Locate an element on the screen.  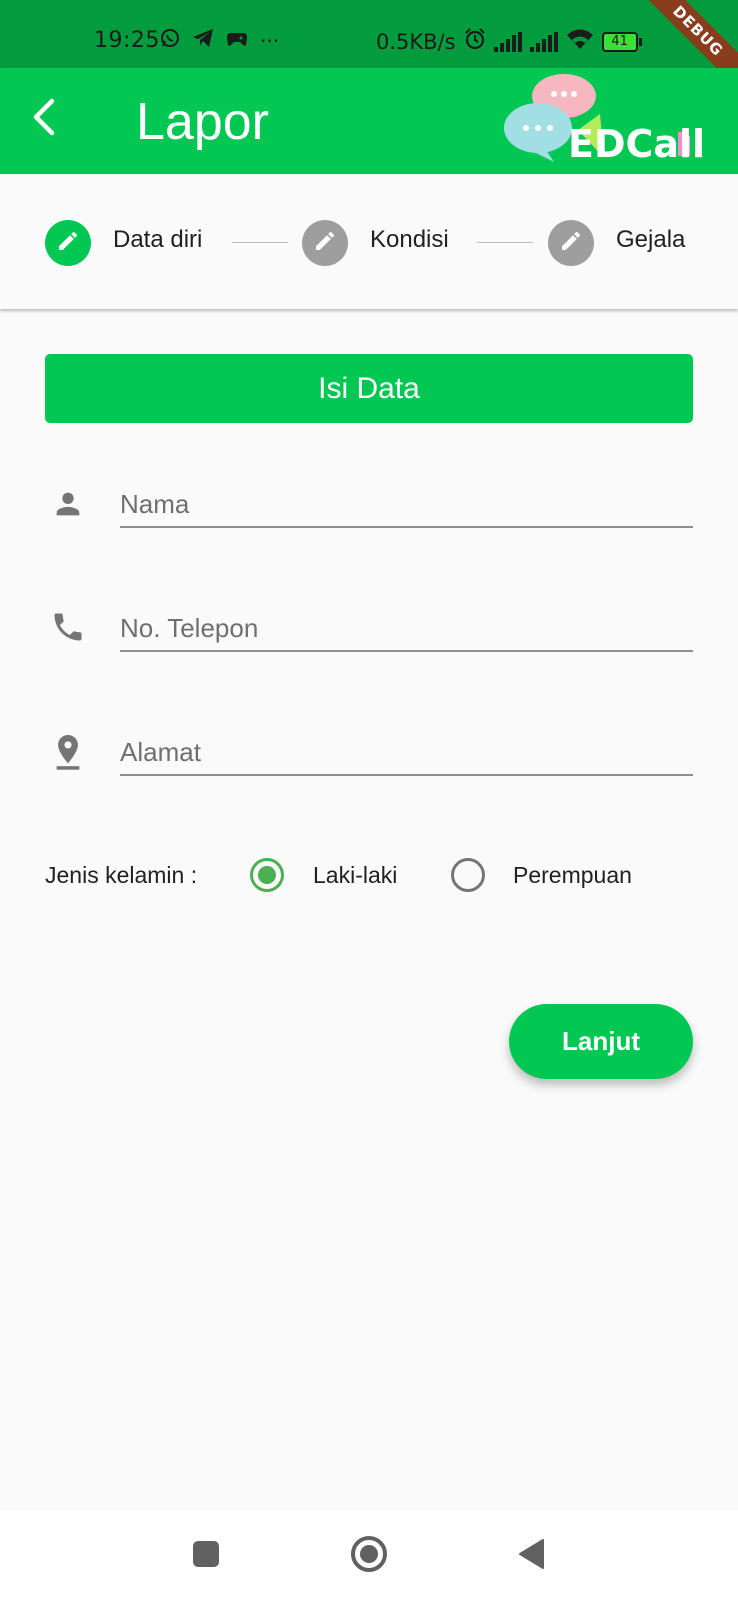
notification-icons: ··· is located at coordinates (219, 40).